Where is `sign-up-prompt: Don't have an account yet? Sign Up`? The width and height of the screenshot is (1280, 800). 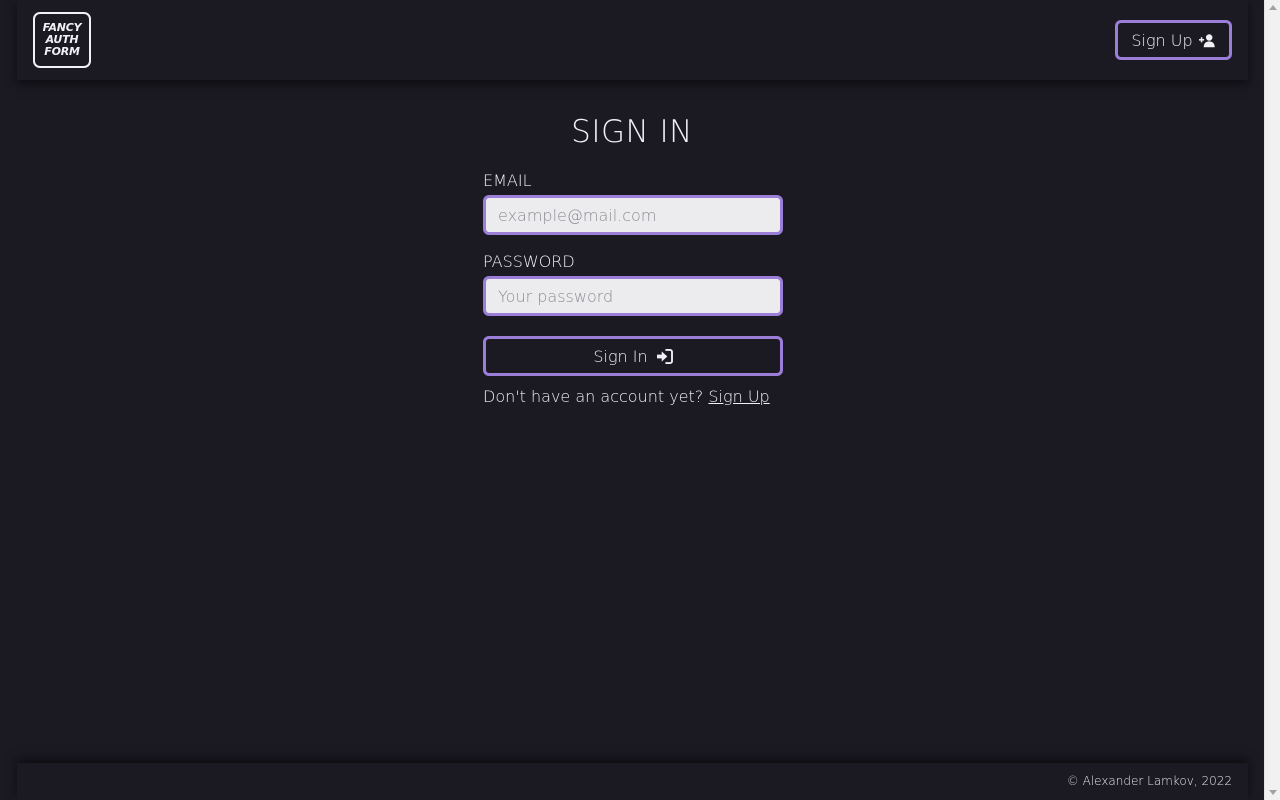
sign-up-prompt: Don't have an account yet? Sign Up is located at coordinates (643, 396).